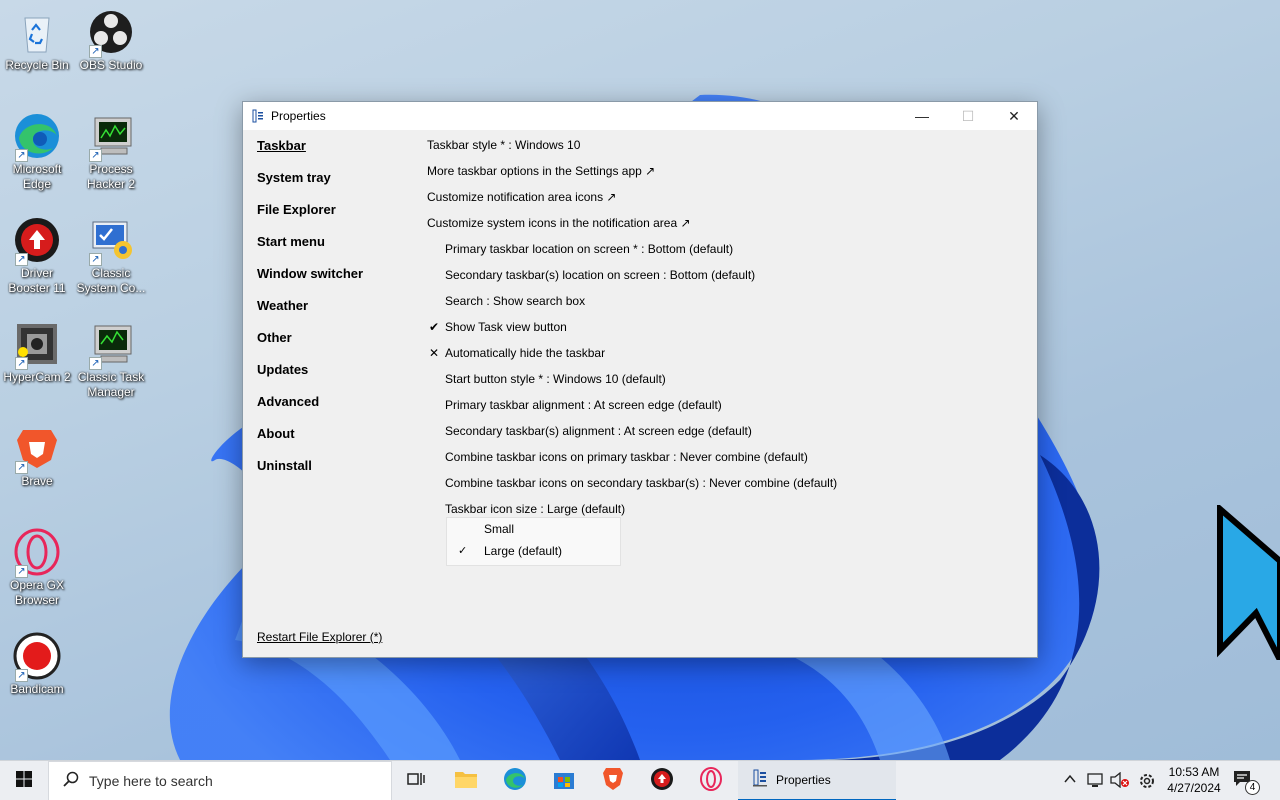 The height and width of the screenshot is (800, 1280). What do you see at coordinates (1120, 781) in the screenshot?
I see `volume-muted-icon` at bounding box center [1120, 781].